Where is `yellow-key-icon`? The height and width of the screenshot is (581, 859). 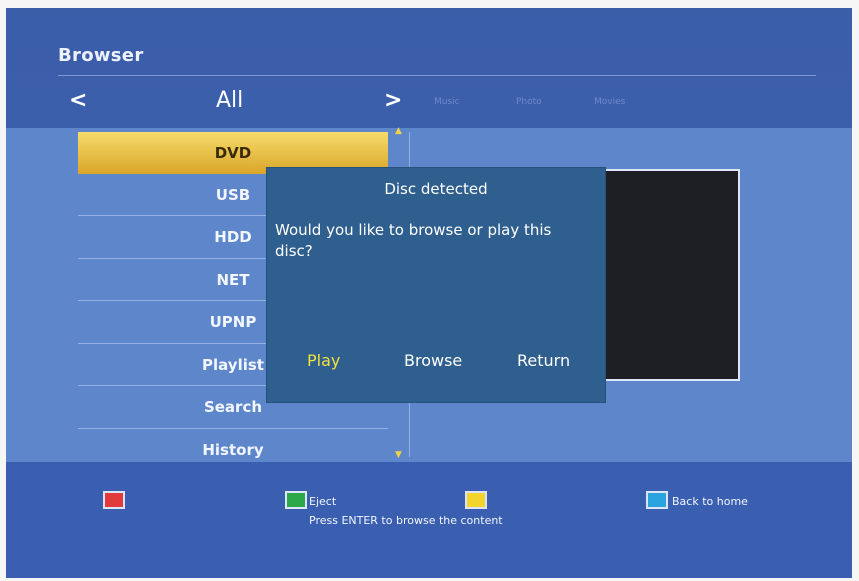 yellow-key-icon is located at coordinates (476, 500).